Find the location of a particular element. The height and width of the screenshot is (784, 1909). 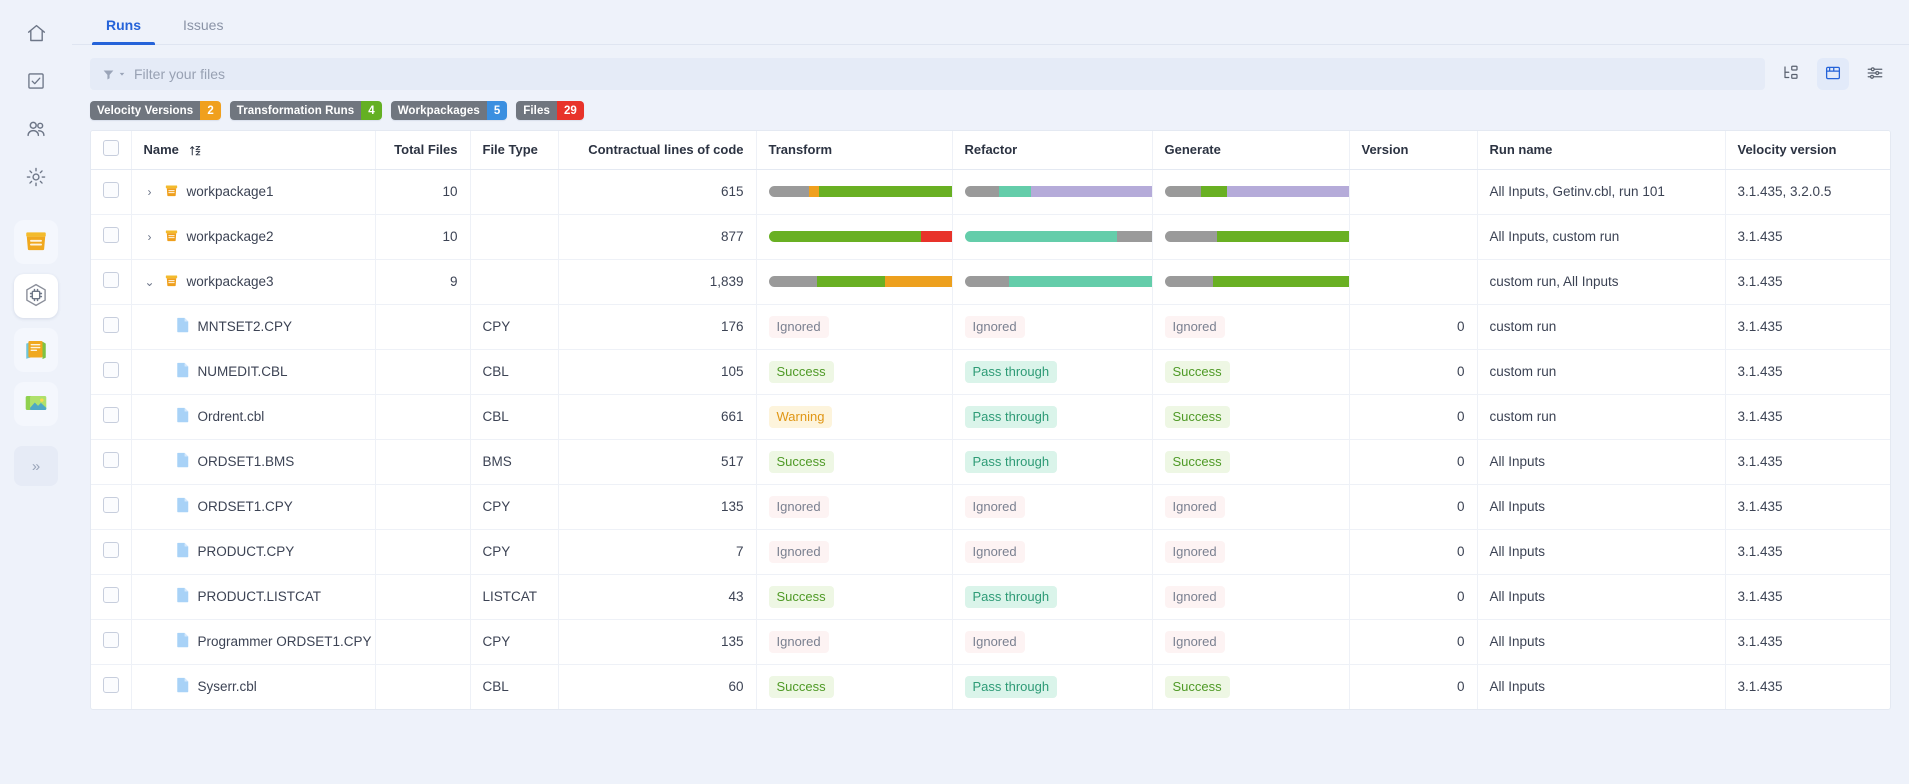

cell-run-name: All Inputs, custom run is located at coordinates (1601, 237).